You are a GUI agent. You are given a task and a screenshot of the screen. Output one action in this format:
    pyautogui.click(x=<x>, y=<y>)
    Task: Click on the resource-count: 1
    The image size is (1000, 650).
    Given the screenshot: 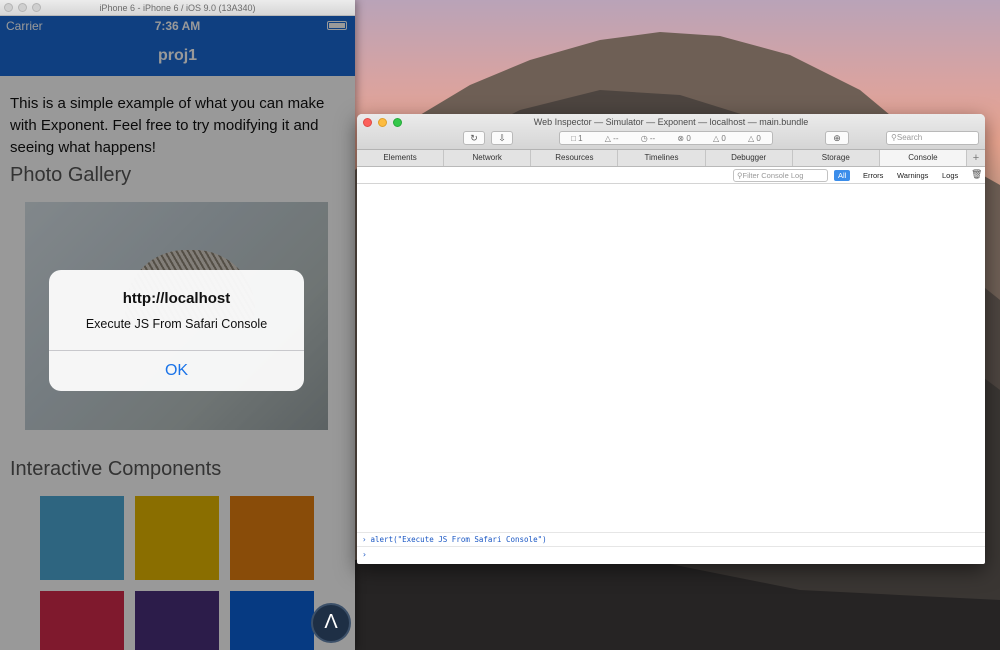 What is the action you would take?
    pyautogui.click(x=580, y=138)
    